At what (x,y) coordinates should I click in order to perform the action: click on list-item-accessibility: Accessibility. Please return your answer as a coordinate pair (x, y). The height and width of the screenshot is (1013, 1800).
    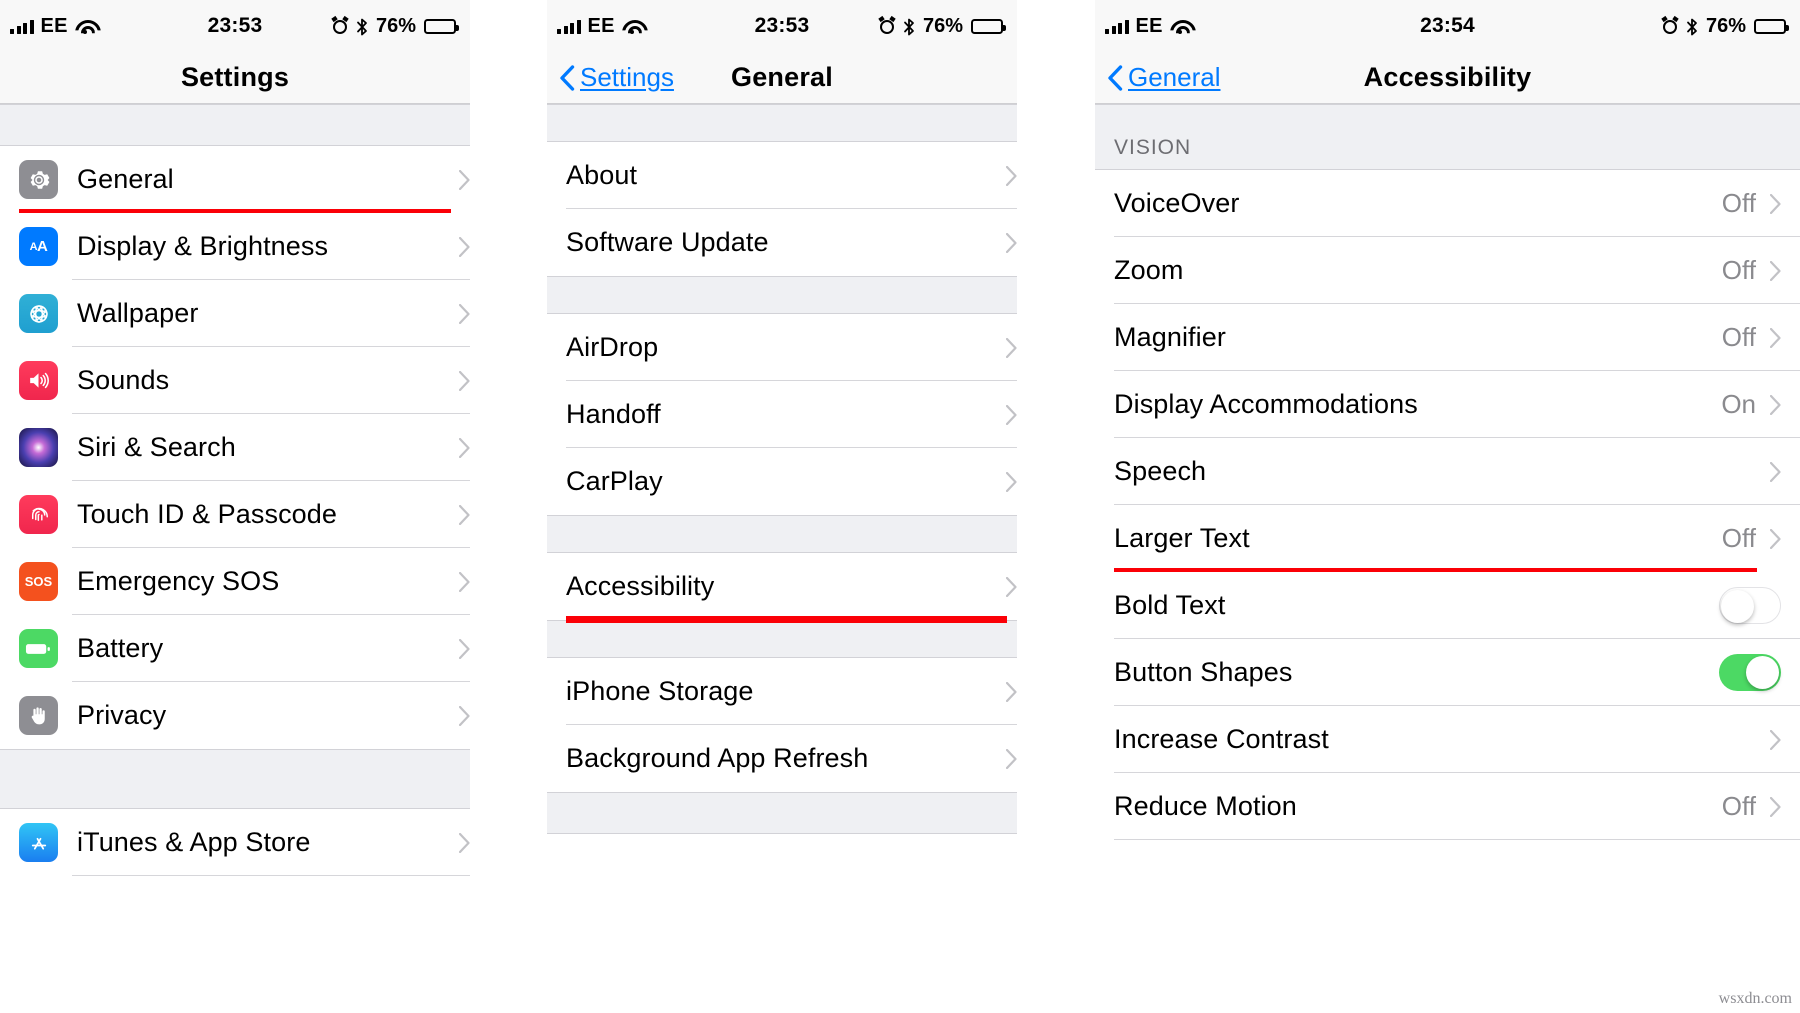
    Looking at the image, I should click on (782, 588).